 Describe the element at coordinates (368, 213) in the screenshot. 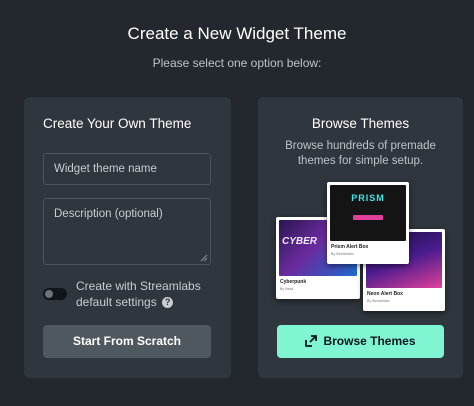

I see `prism-preview-image: PRISM` at that location.